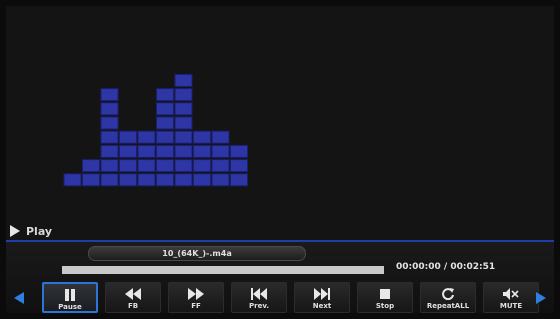 This screenshot has height=319, width=560. I want to click on playback-status-label: Play, so click(39, 231).